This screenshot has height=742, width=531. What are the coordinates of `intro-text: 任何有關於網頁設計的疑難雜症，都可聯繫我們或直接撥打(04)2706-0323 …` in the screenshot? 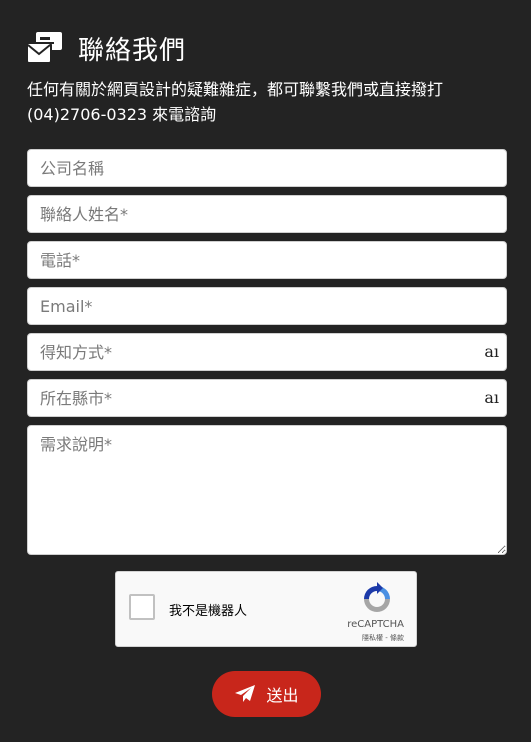 It's located at (235, 102).